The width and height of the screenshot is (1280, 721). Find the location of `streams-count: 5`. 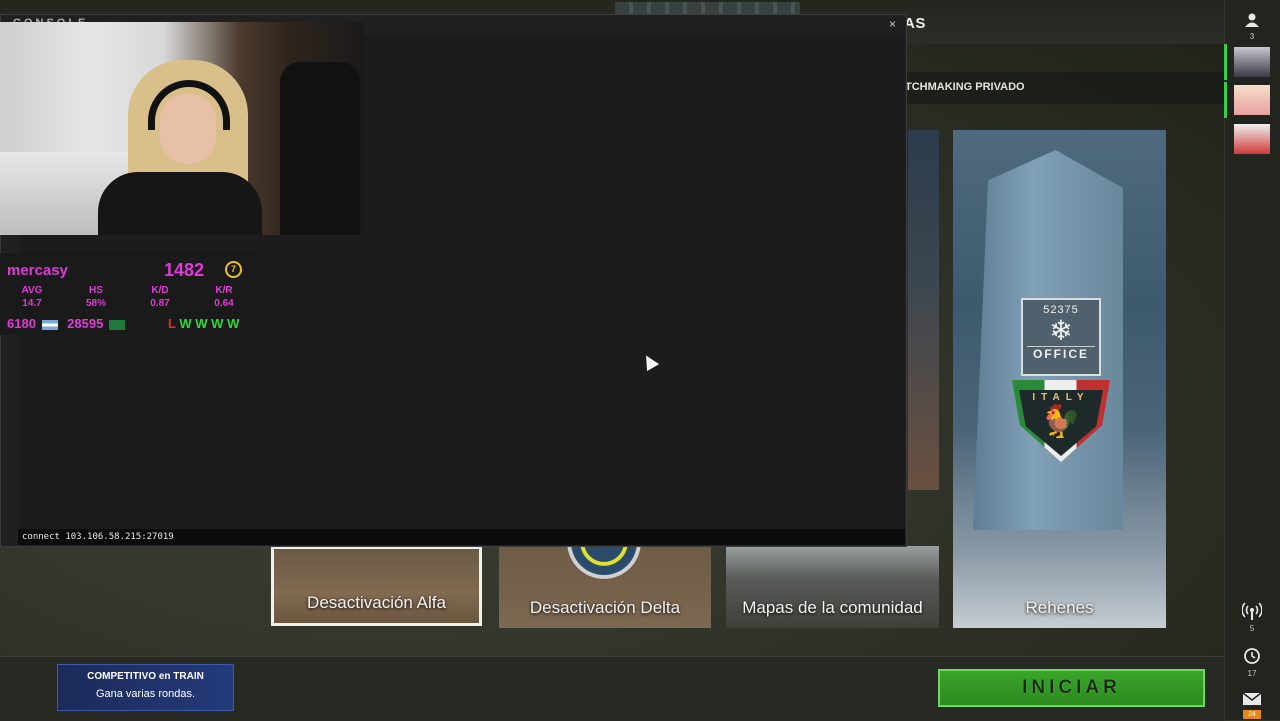

streams-count: 5 is located at coordinates (1252, 628).